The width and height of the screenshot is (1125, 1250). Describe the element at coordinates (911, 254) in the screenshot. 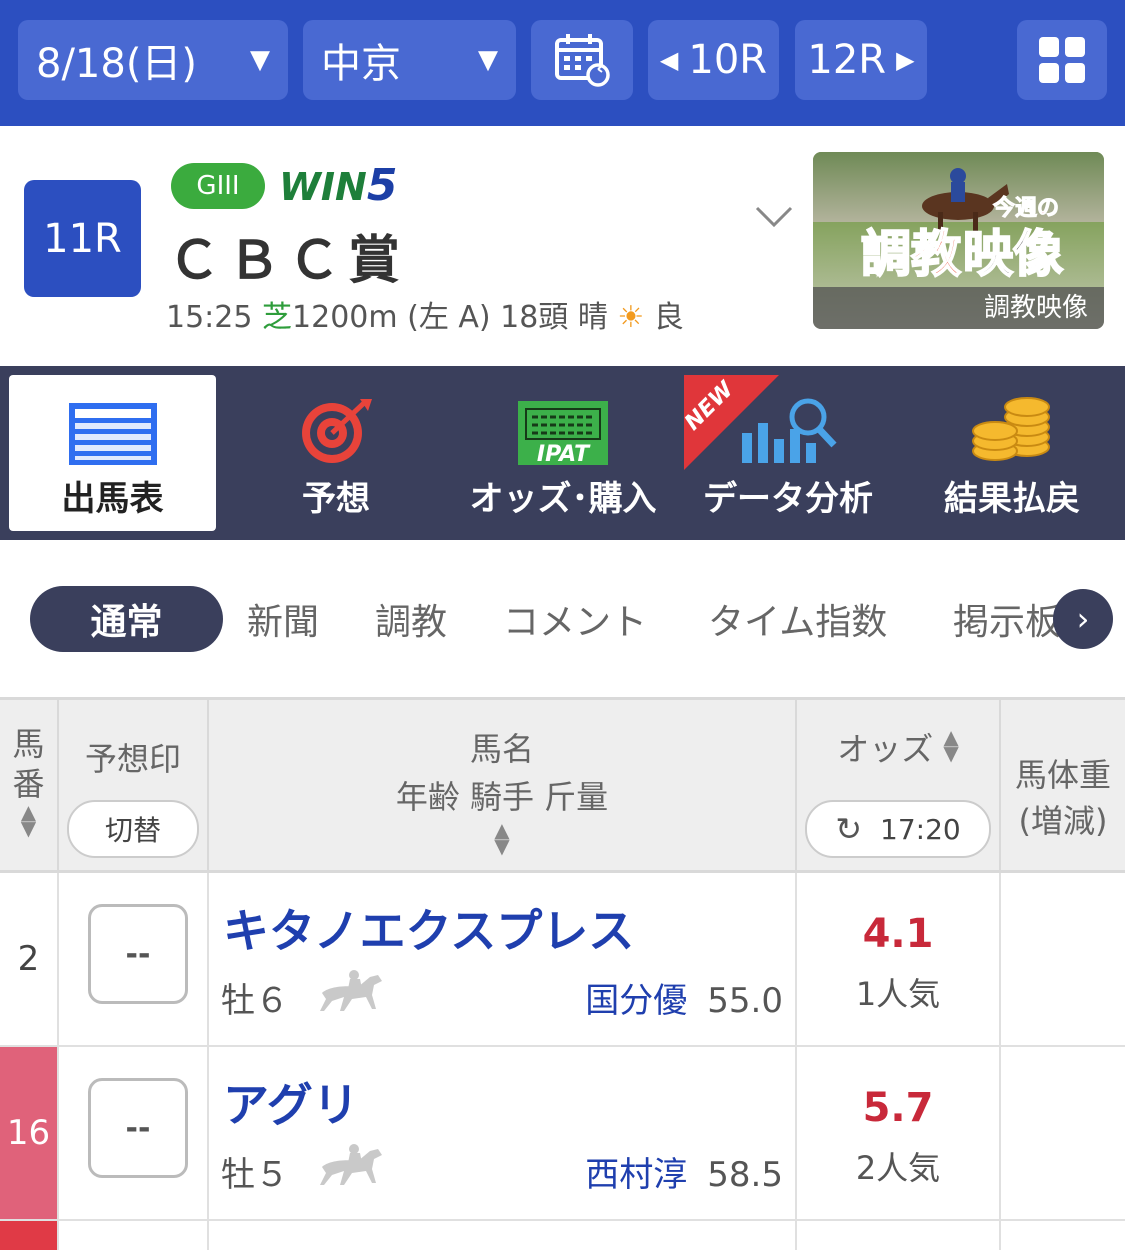

I see `thumbnail-title-a: 調教` at that location.